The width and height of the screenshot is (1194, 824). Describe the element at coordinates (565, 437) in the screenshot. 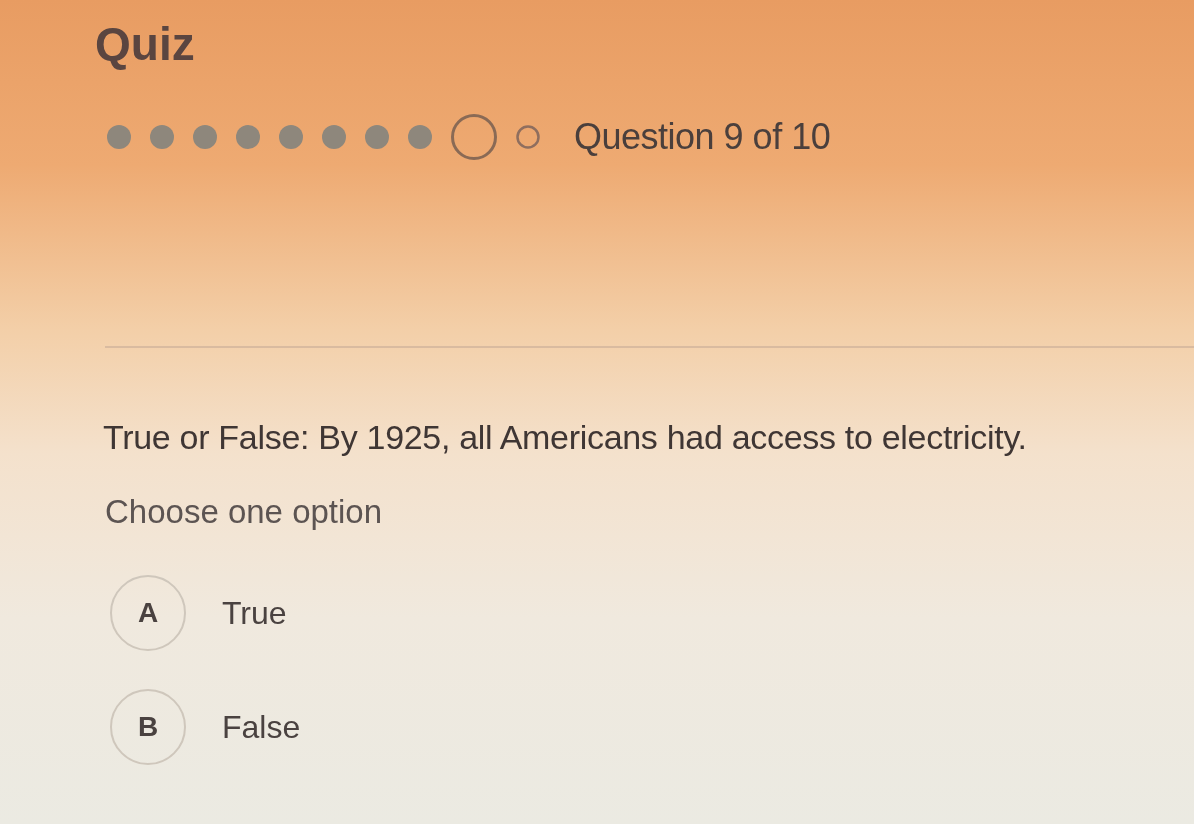

I see `question-text: True or False: By 1925, all Americans had access to electricity.` at that location.